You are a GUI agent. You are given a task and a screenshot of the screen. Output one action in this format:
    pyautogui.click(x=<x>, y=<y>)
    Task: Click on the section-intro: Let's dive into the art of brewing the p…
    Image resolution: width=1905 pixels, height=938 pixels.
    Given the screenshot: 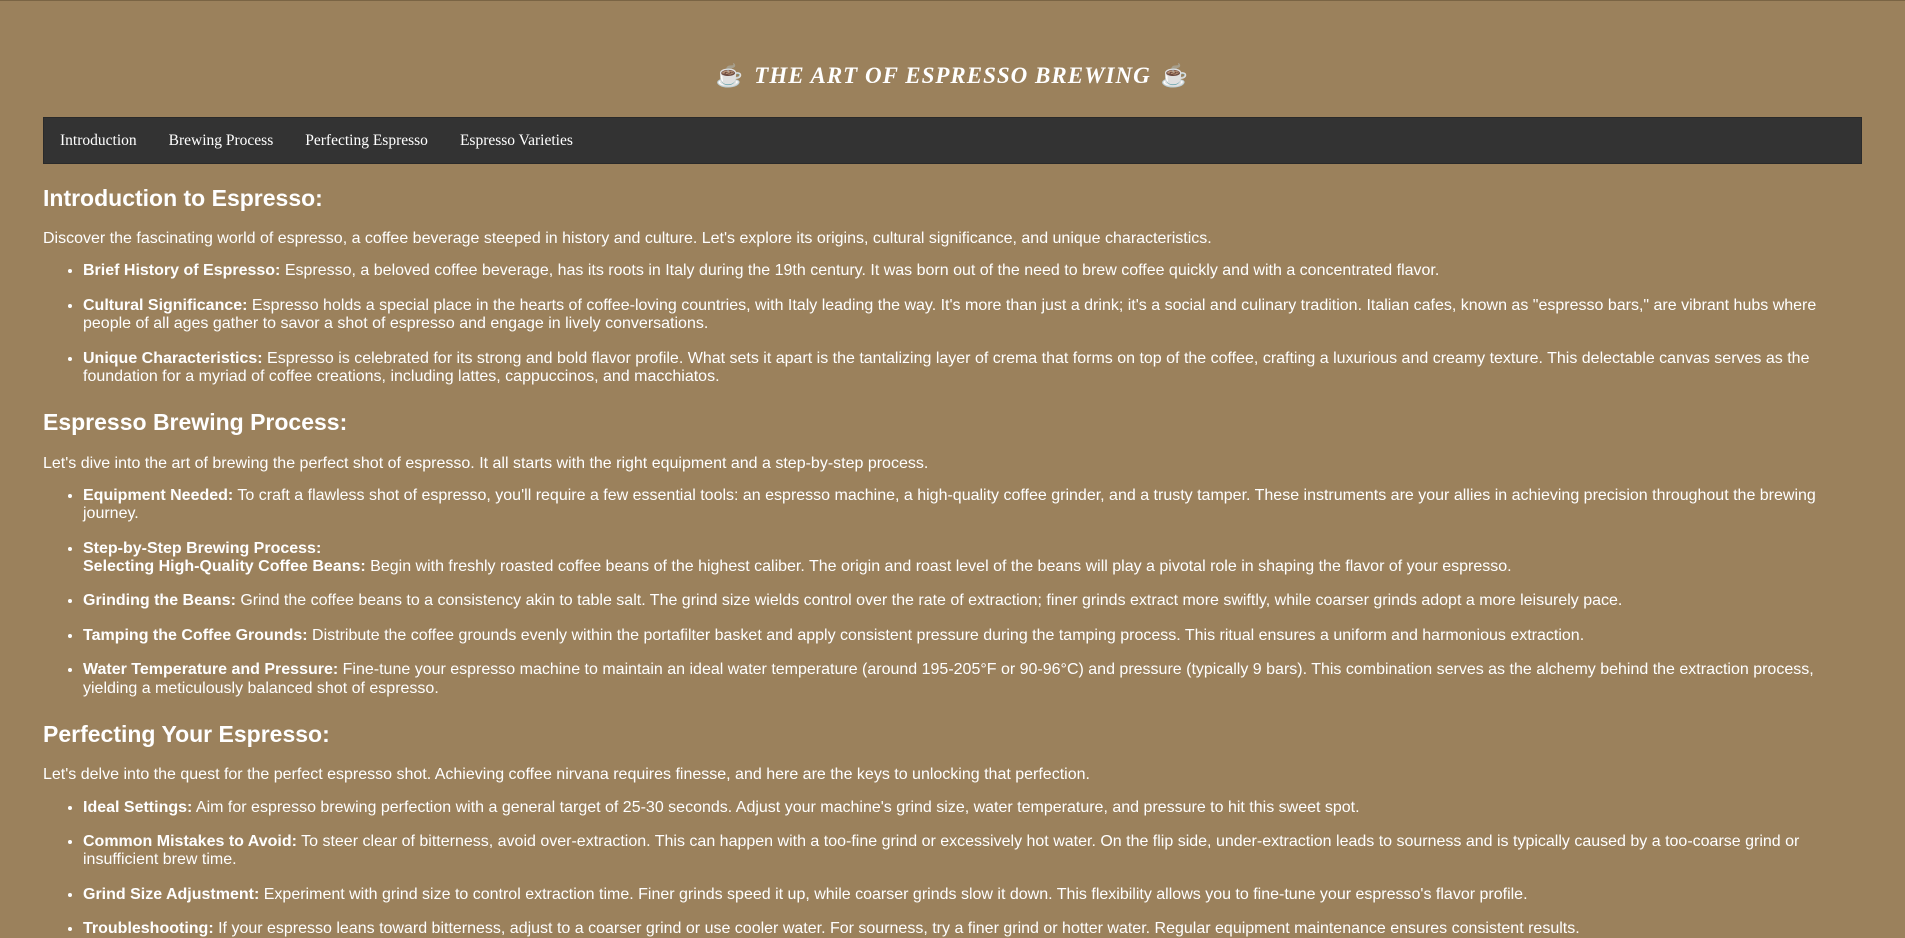 What is the action you would take?
    pyautogui.click(x=486, y=463)
    